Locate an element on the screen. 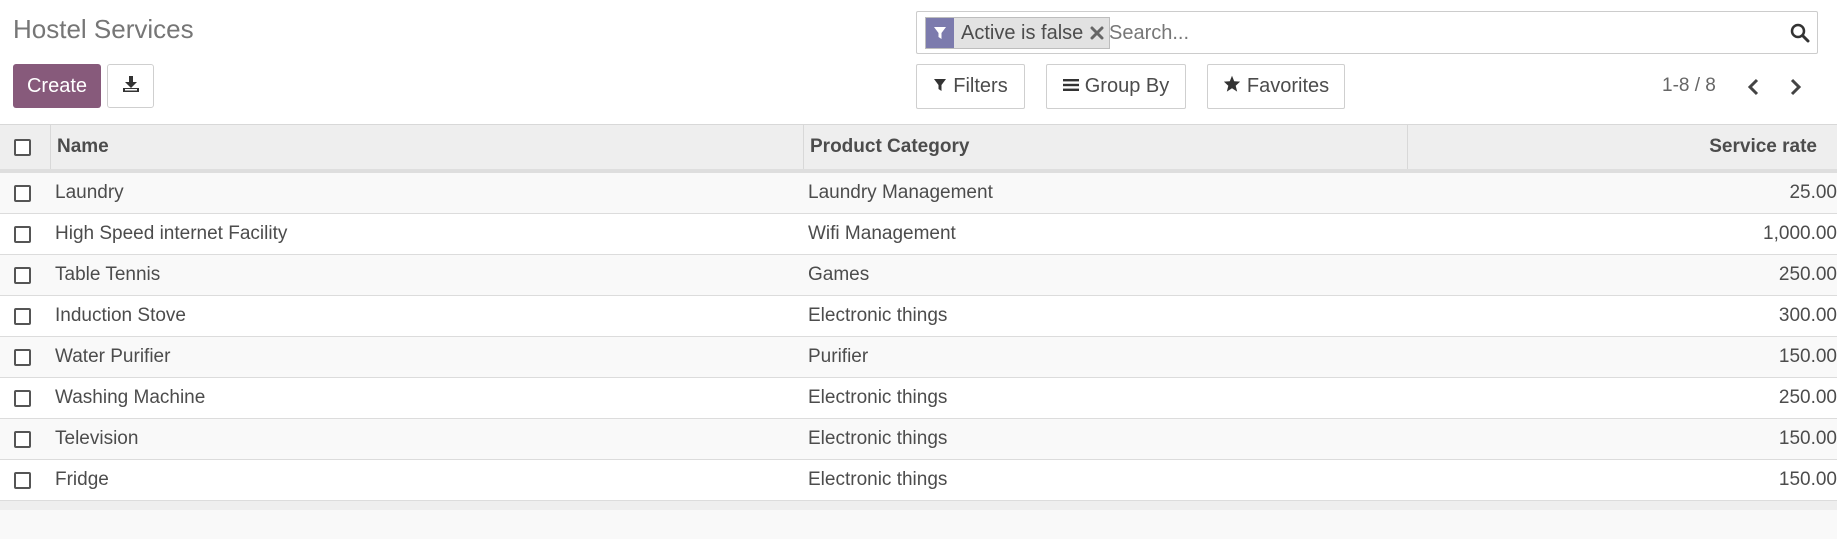  page-background is located at coordinates (918, 524).